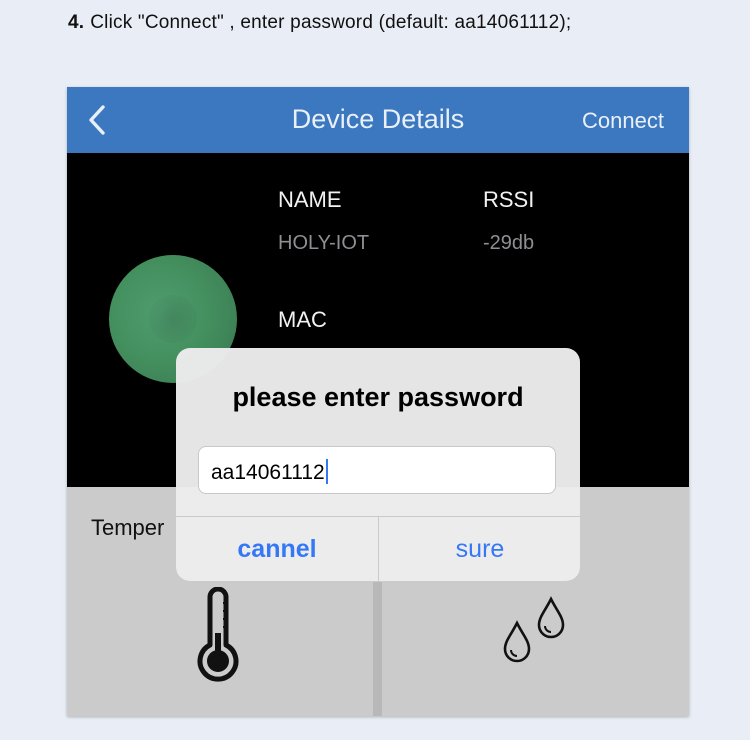 This screenshot has height=740, width=750. Describe the element at coordinates (128, 527) in the screenshot. I see `temperature-label: Temper` at that location.